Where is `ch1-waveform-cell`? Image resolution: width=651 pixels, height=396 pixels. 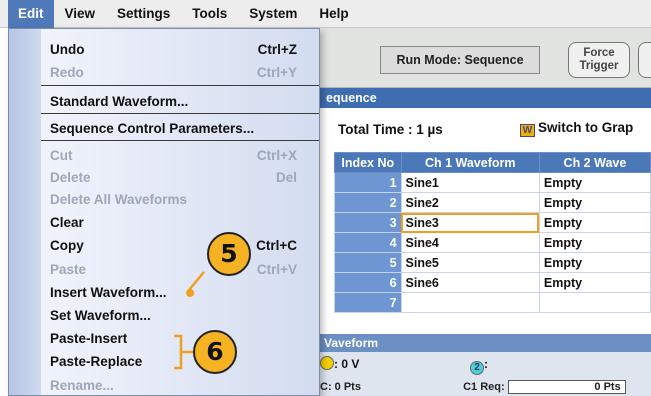 ch1-waveform-cell is located at coordinates (470, 302).